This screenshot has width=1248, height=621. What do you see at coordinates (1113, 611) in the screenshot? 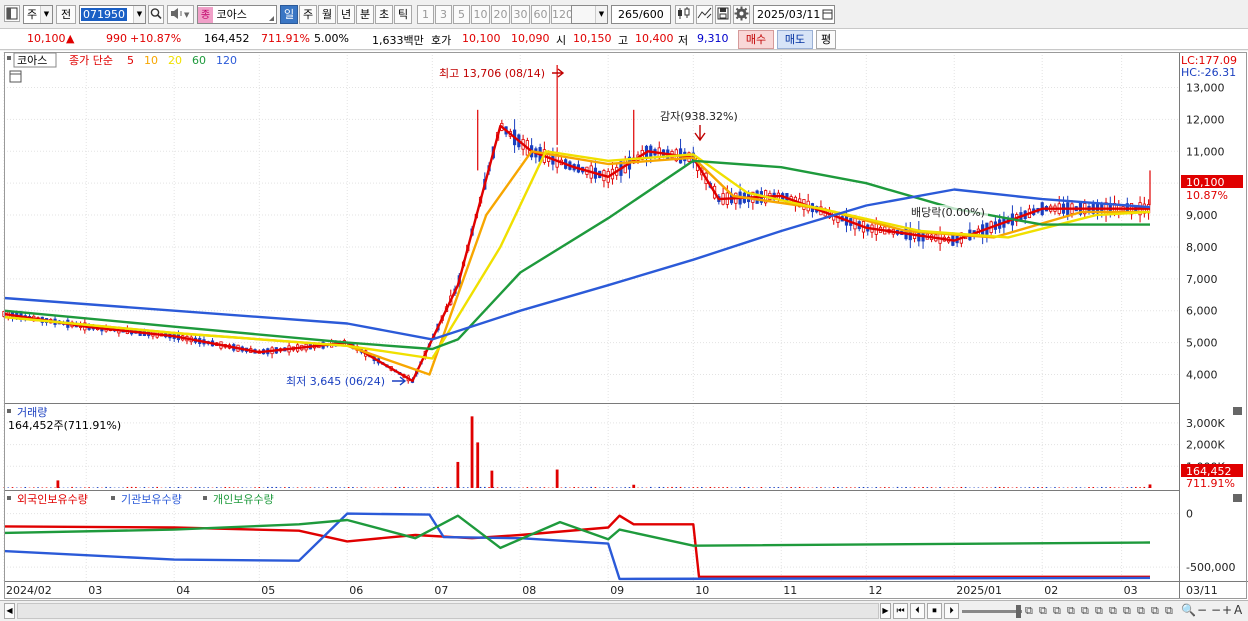
I see `magnet-icon: ⧉` at bounding box center [1113, 611].